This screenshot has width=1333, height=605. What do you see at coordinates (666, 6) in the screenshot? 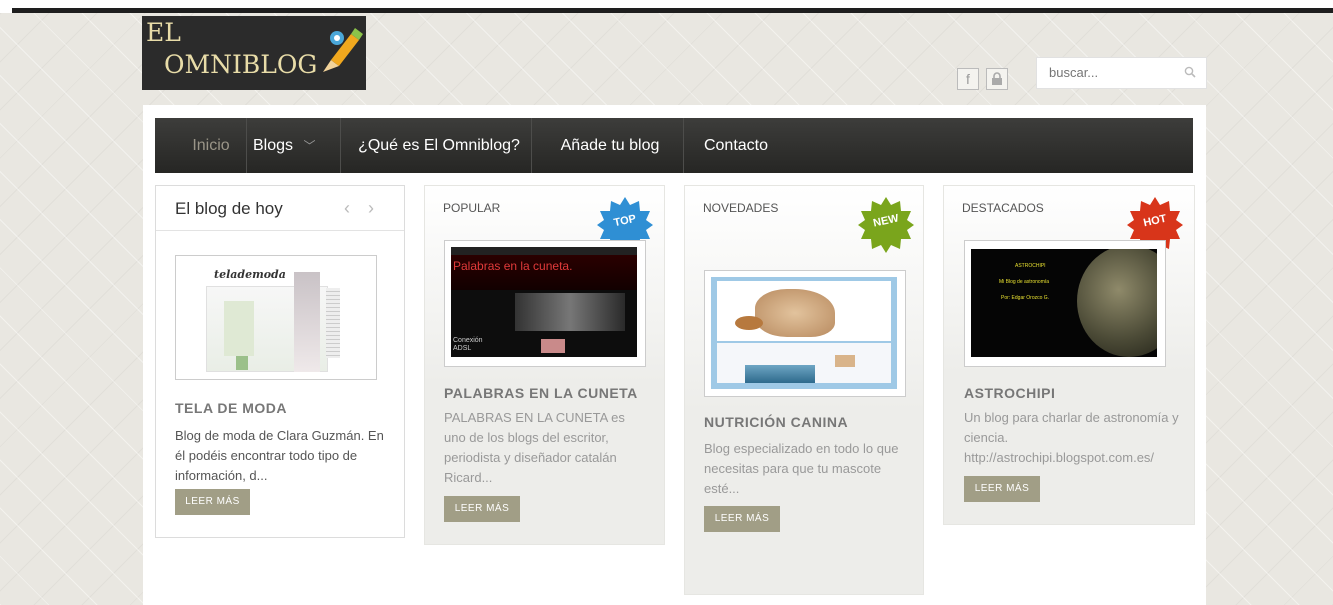
I see `top-border` at bounding box center [666, 6].